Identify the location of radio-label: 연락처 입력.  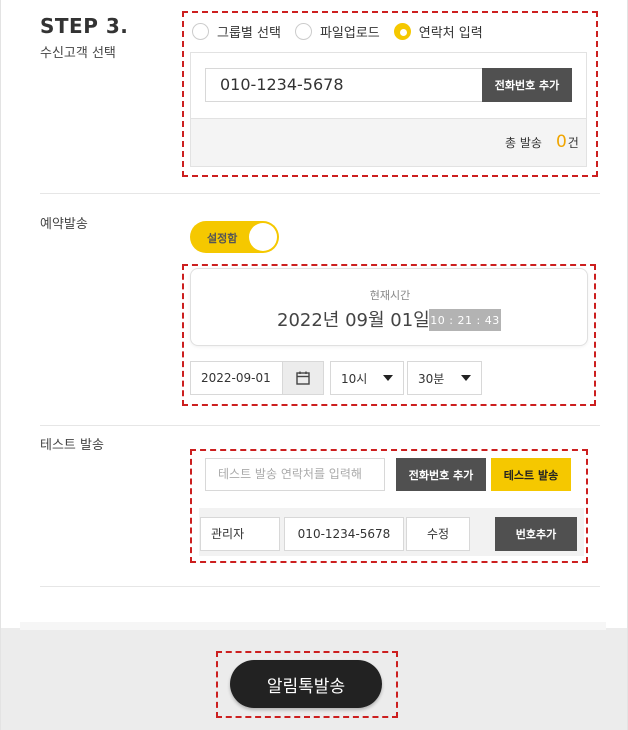
(450, 33).